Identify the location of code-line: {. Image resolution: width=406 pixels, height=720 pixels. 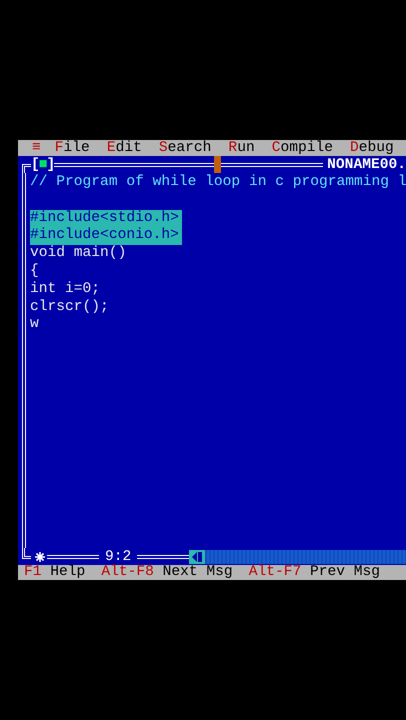
(35, 271).